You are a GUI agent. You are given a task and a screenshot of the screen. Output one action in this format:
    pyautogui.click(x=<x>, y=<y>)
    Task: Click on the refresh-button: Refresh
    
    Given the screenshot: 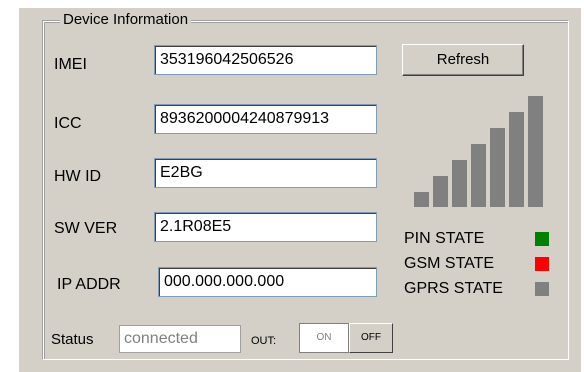 What is the action you would take?
    pyautogui.click(x=463, y=60)
    